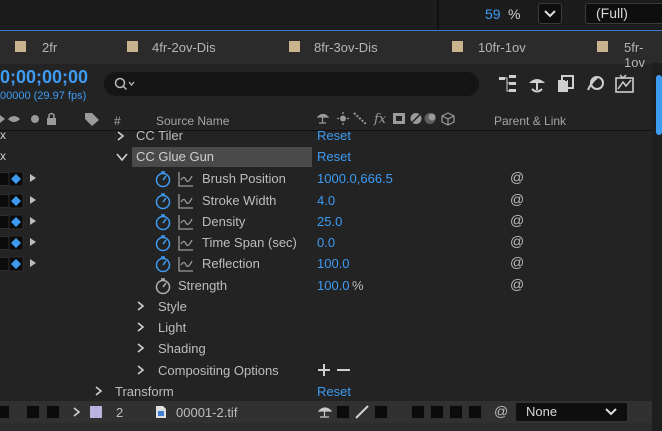 The height and width of the screenshot is (431, 662). What do you see at coordinates (456, 412) in the screenshot?
I see `adjustment-switch` at bounding box center [456, 412].